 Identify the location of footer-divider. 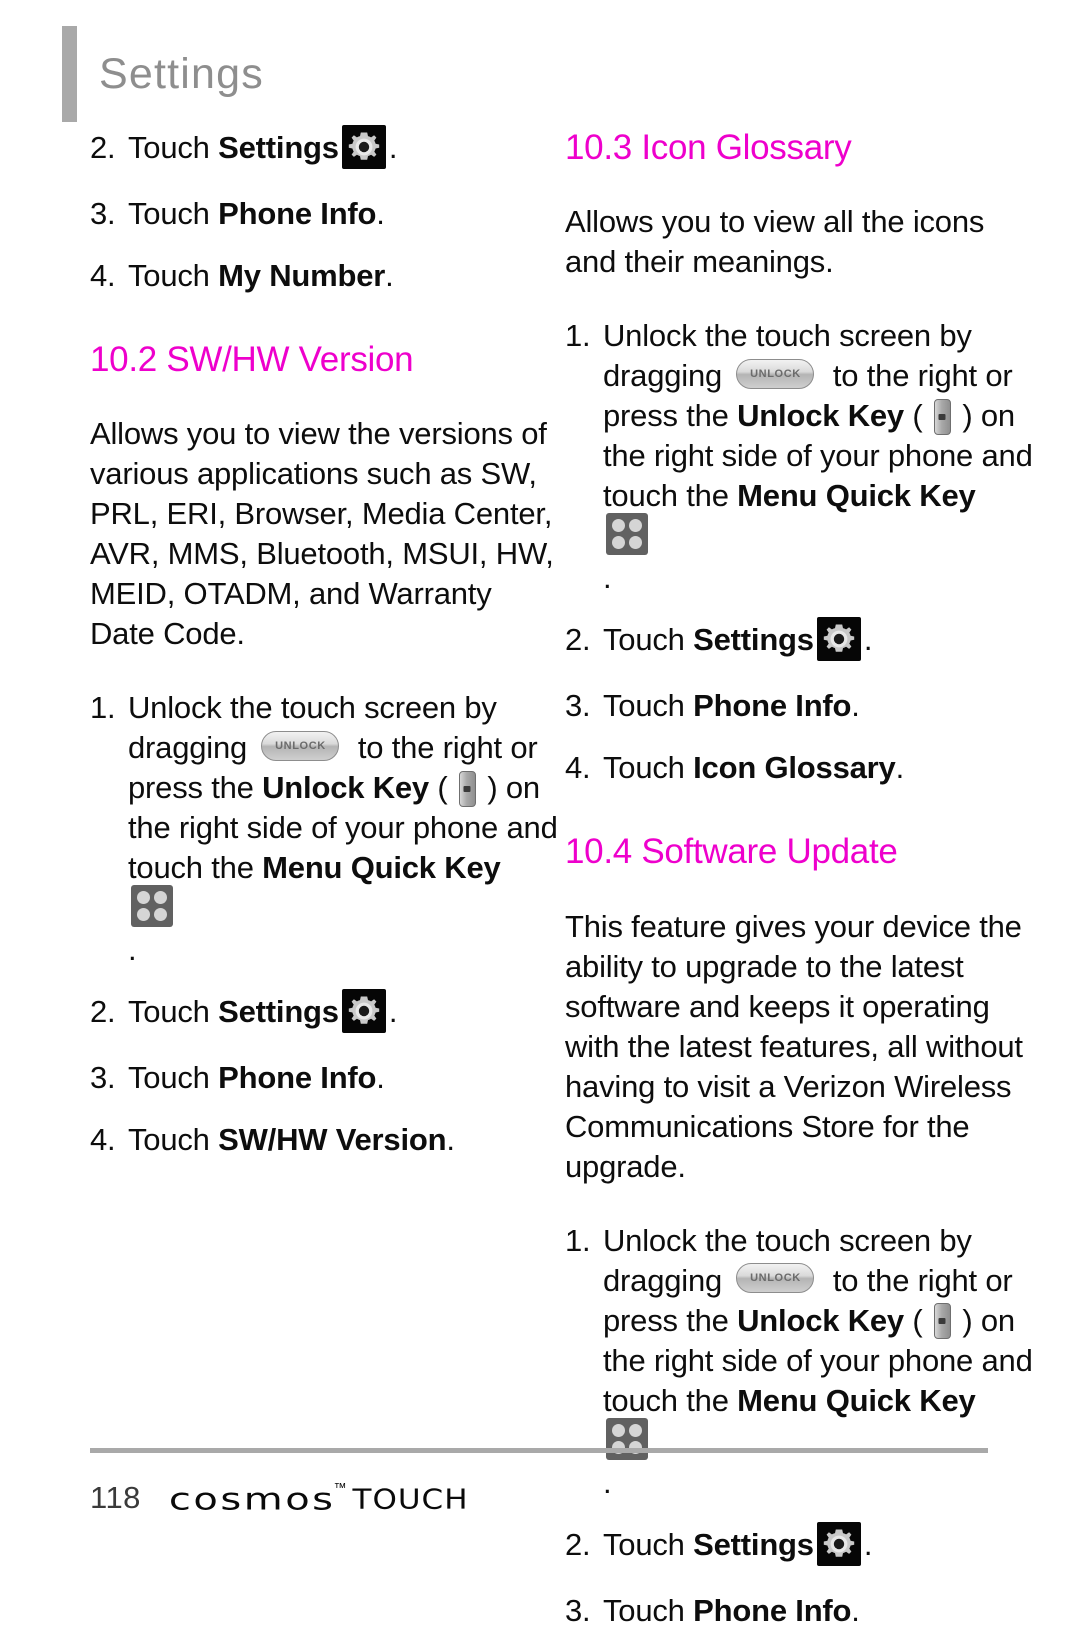
(539, 1450).